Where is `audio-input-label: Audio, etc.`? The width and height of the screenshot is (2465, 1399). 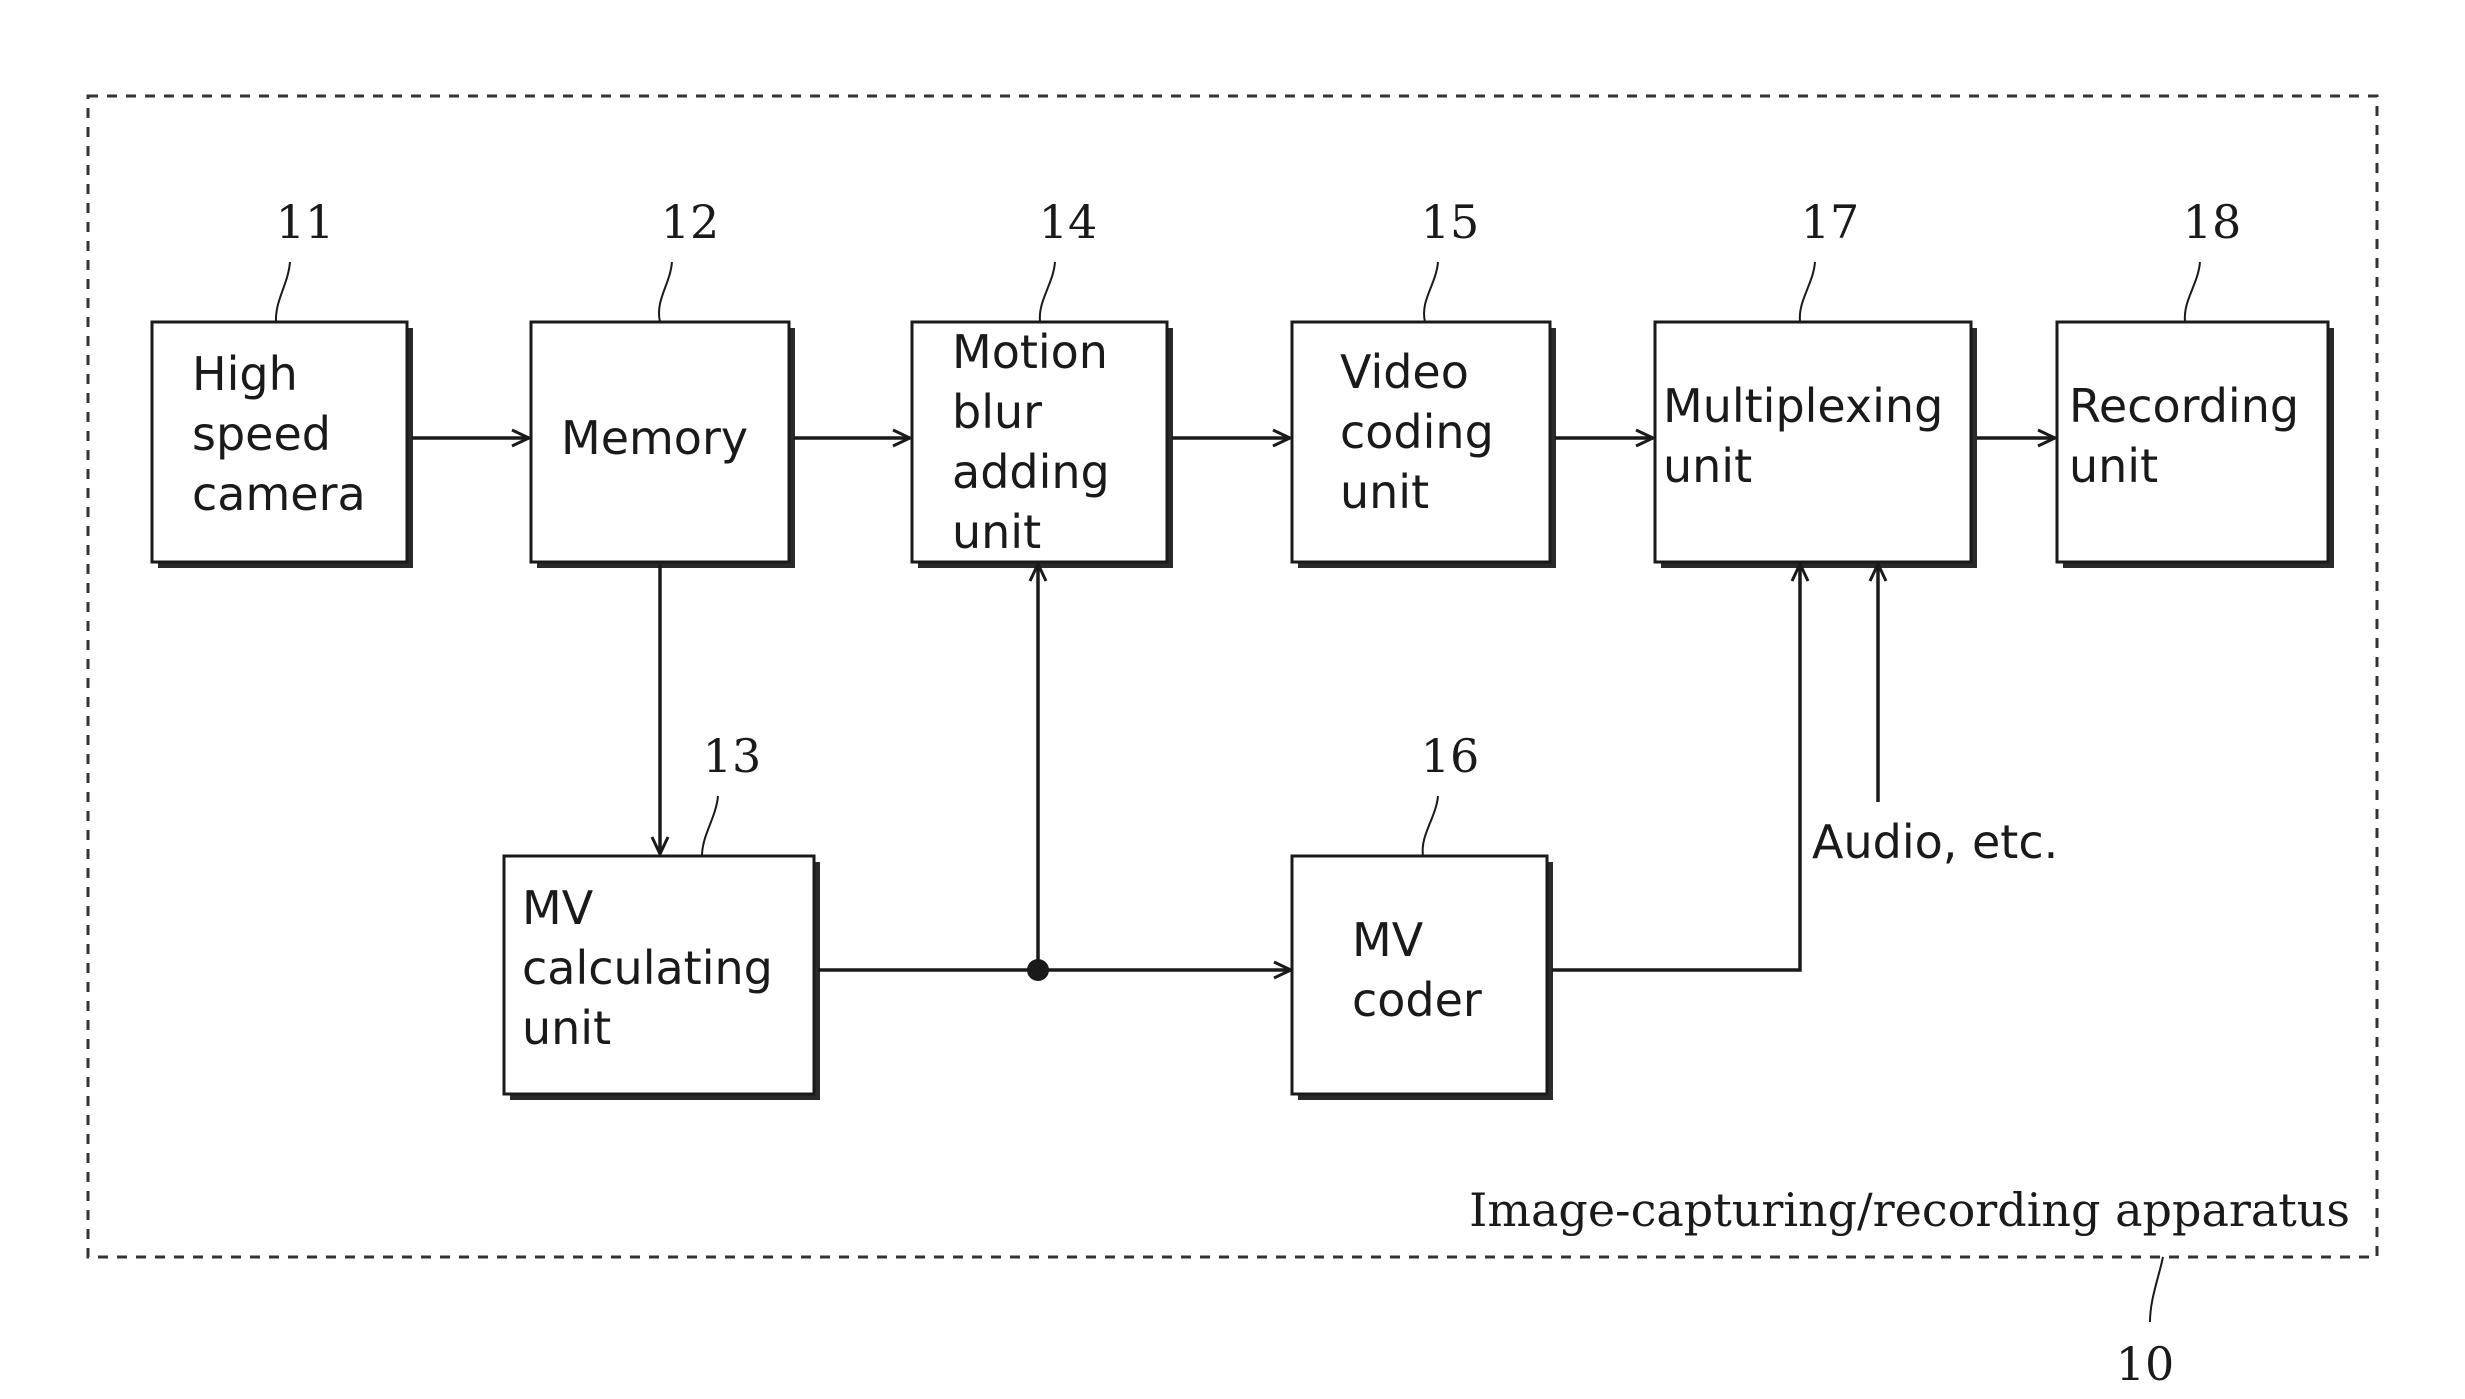
audio-input-label: Audio, etc. is located at coordinates (1935, 842).